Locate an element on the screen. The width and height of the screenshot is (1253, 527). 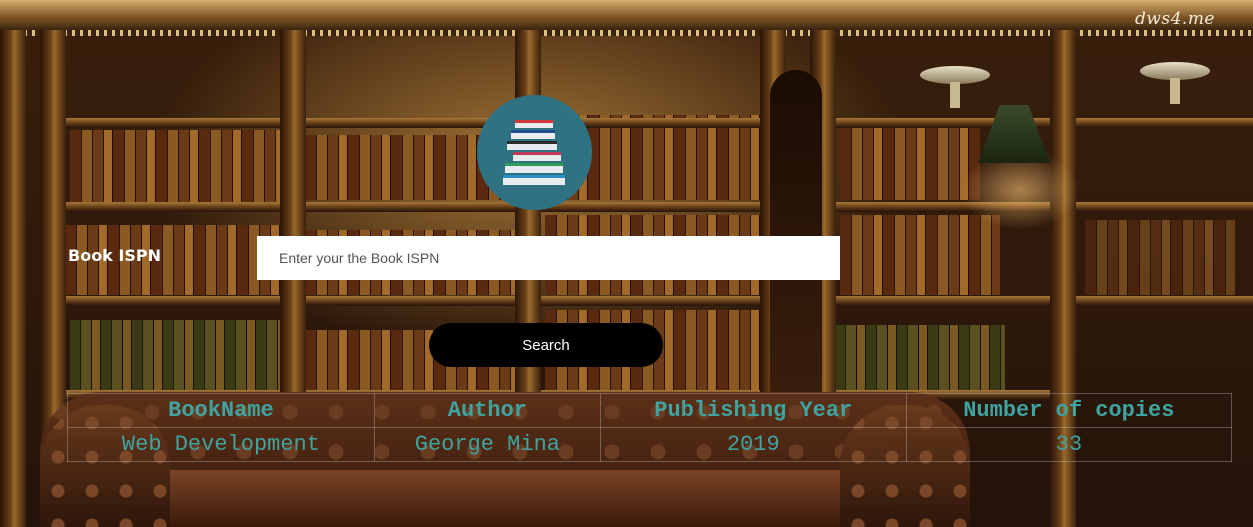
cell-publishing-year: 2019 is located at coordinates (753, 444).